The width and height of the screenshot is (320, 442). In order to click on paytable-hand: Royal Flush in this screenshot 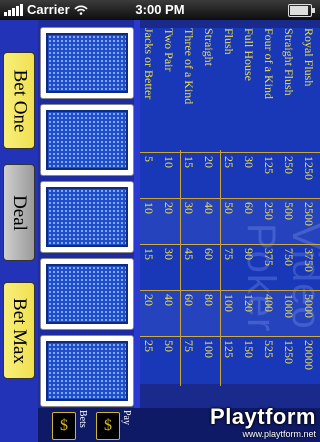, I will do `click(309, 87)`.